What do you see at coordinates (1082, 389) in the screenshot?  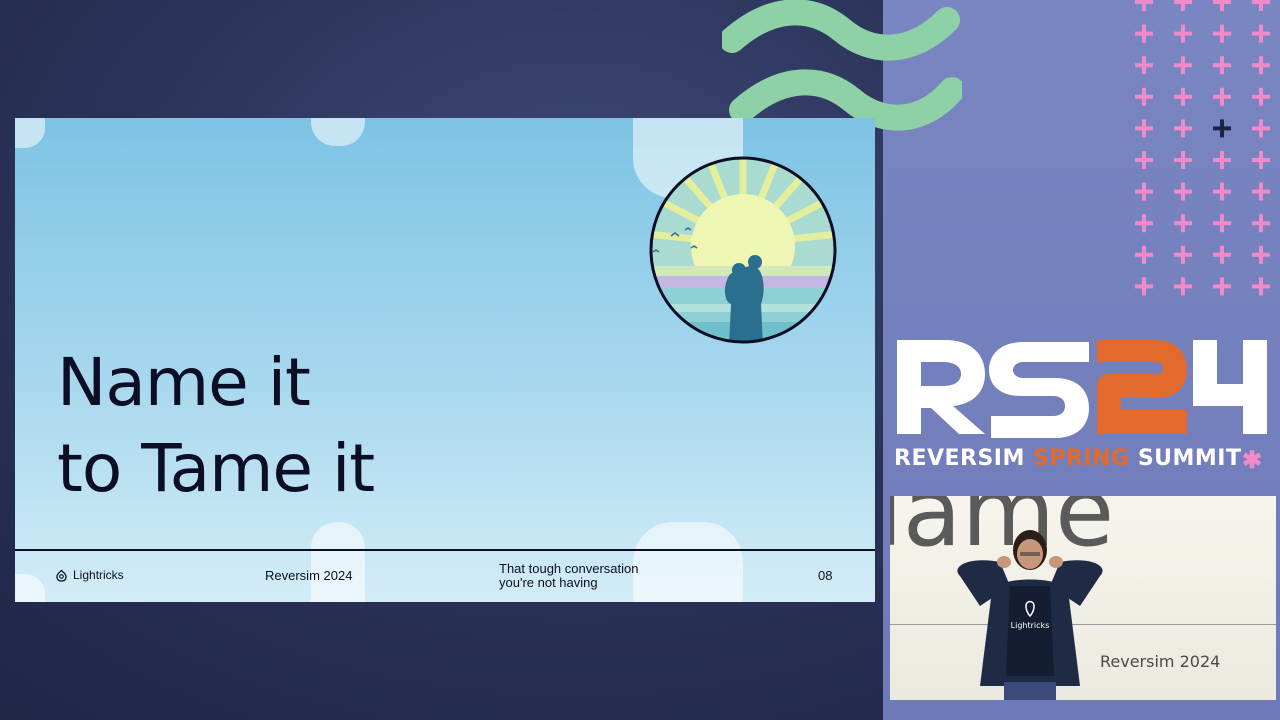 I see `rs24-logo` at bounding box center [1082, 389].